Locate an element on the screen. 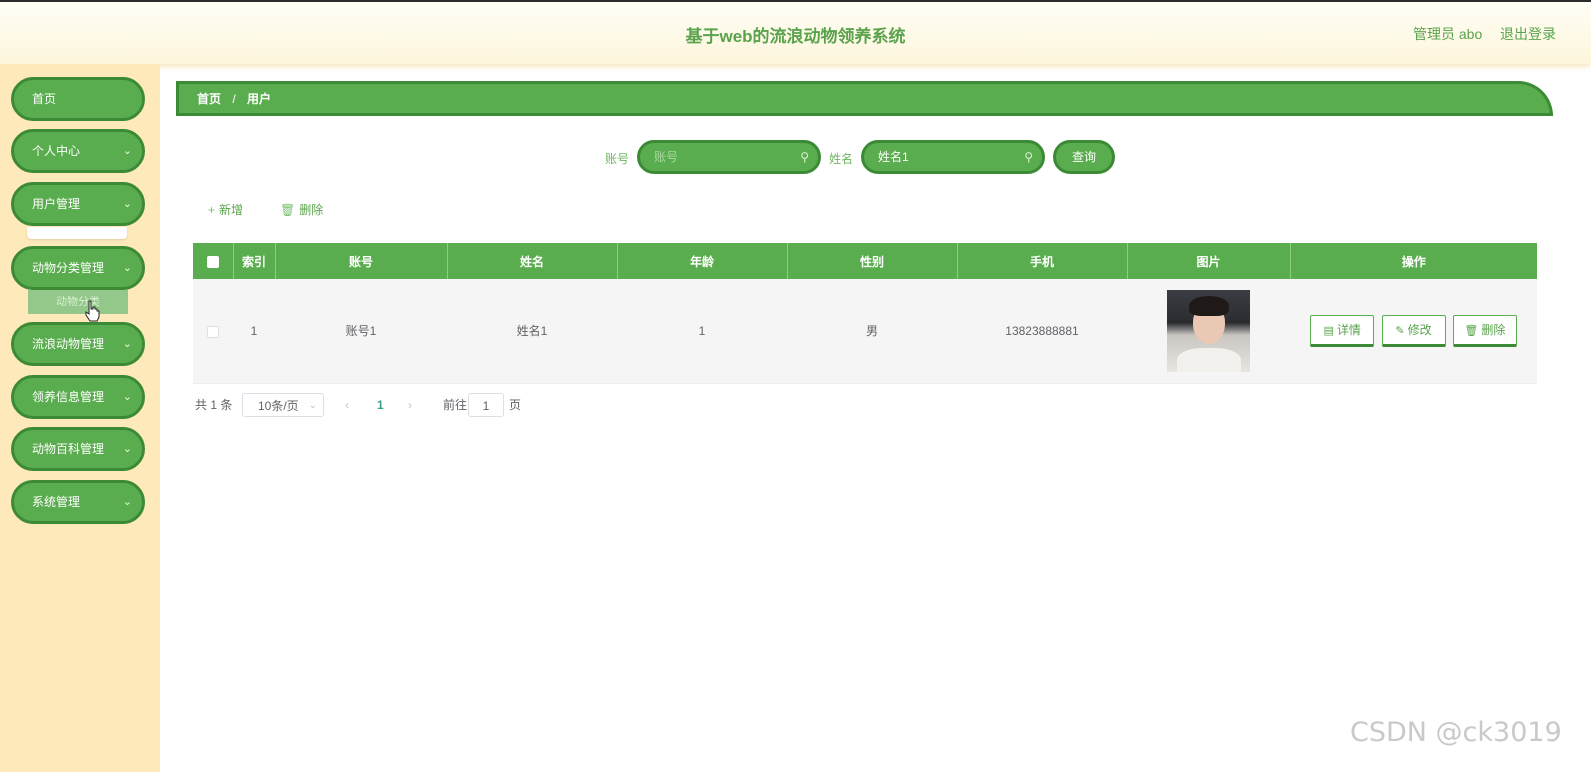  sidebar-item-adoption-info: 领养信息管理 ⌄ is located at coordinates (78, 397).